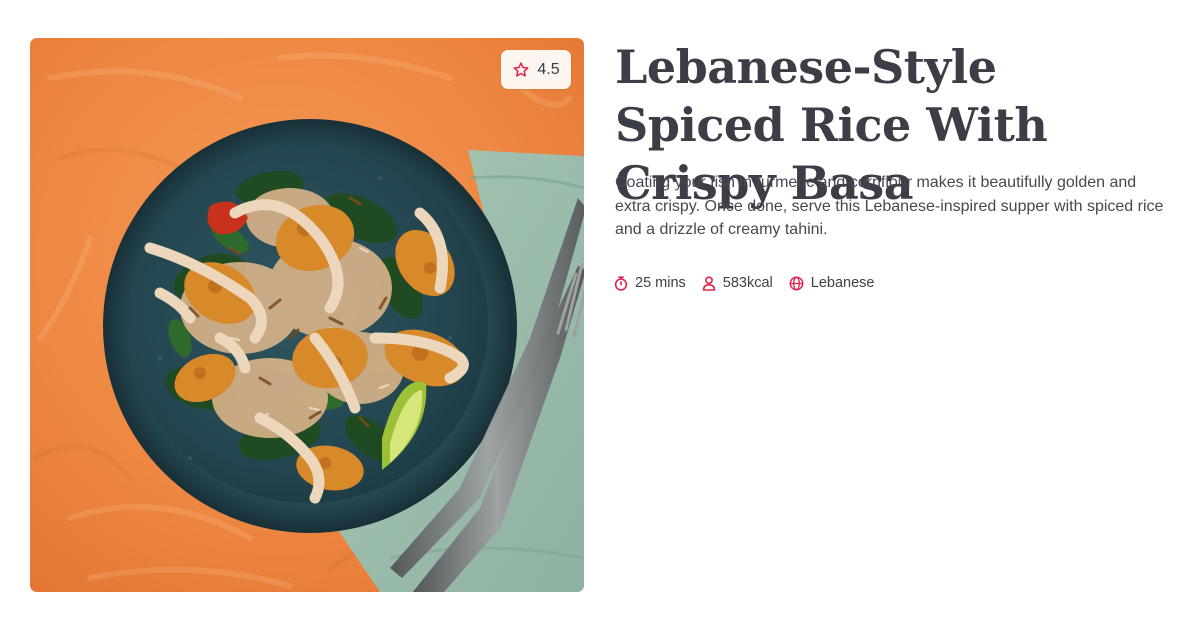 This screenshot has width=1200, height=630. I want to click on rating-value: 4.5, so click(548, 69).